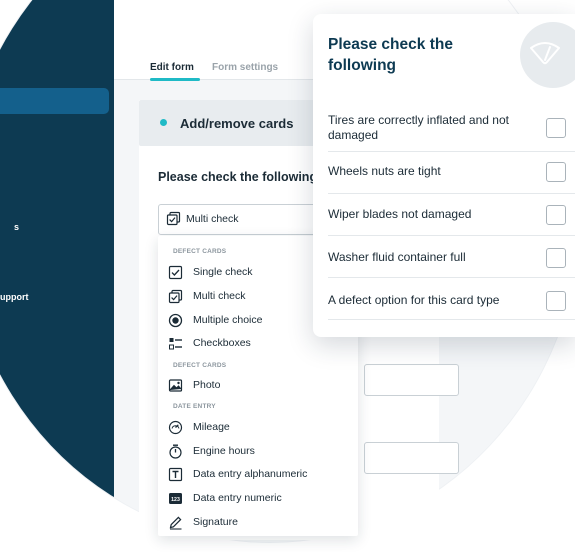 Image resolution: width=575 pixels, height=552 pixels. What do you see at coordinates (194, 406) in the screenshot?
I see `dropdown-group-label: DATE ENTRY` at bounding box center [194, 406].